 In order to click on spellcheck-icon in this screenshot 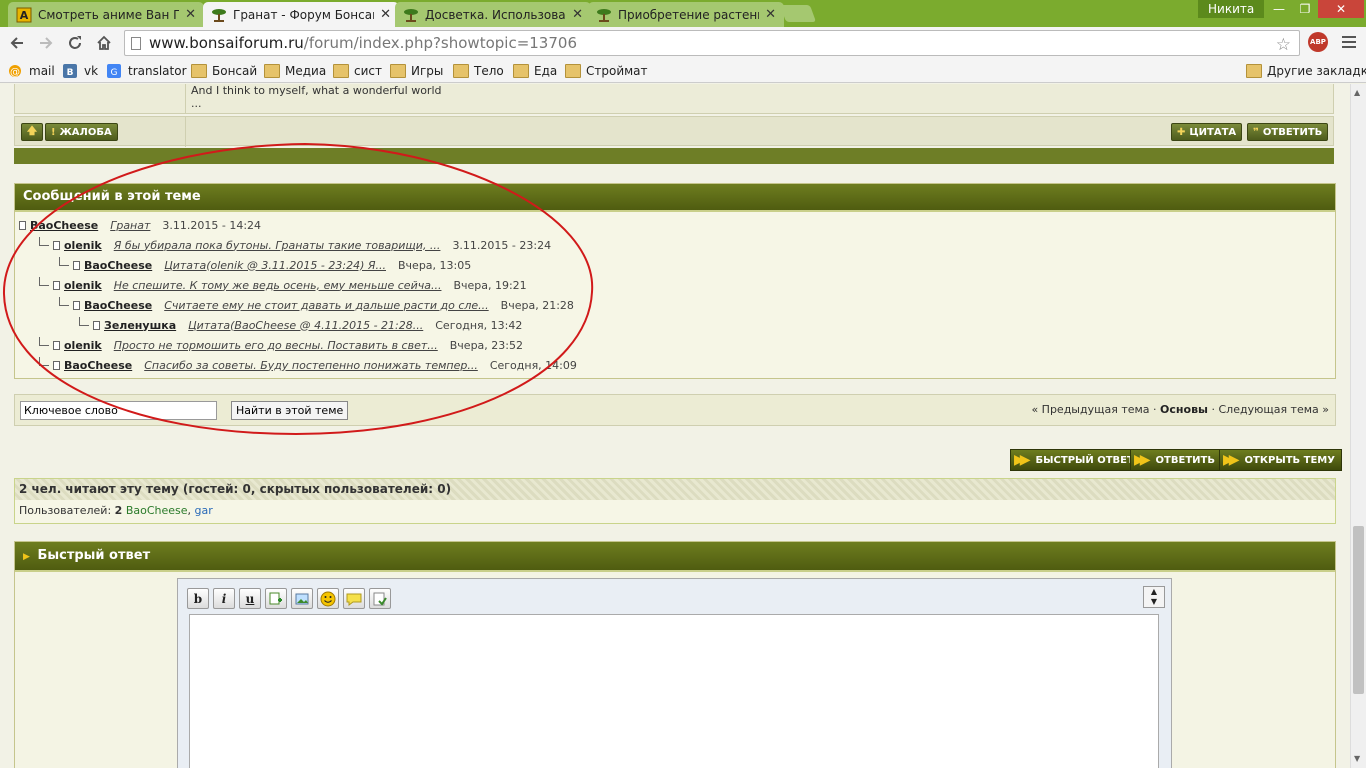, I will do `click(380, 598)`.